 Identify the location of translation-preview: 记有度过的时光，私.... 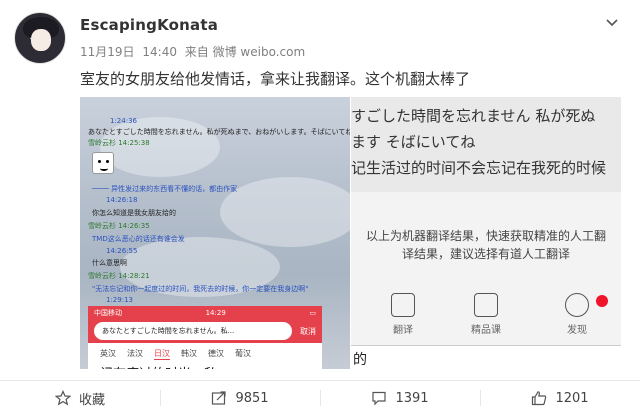
(205, 364).